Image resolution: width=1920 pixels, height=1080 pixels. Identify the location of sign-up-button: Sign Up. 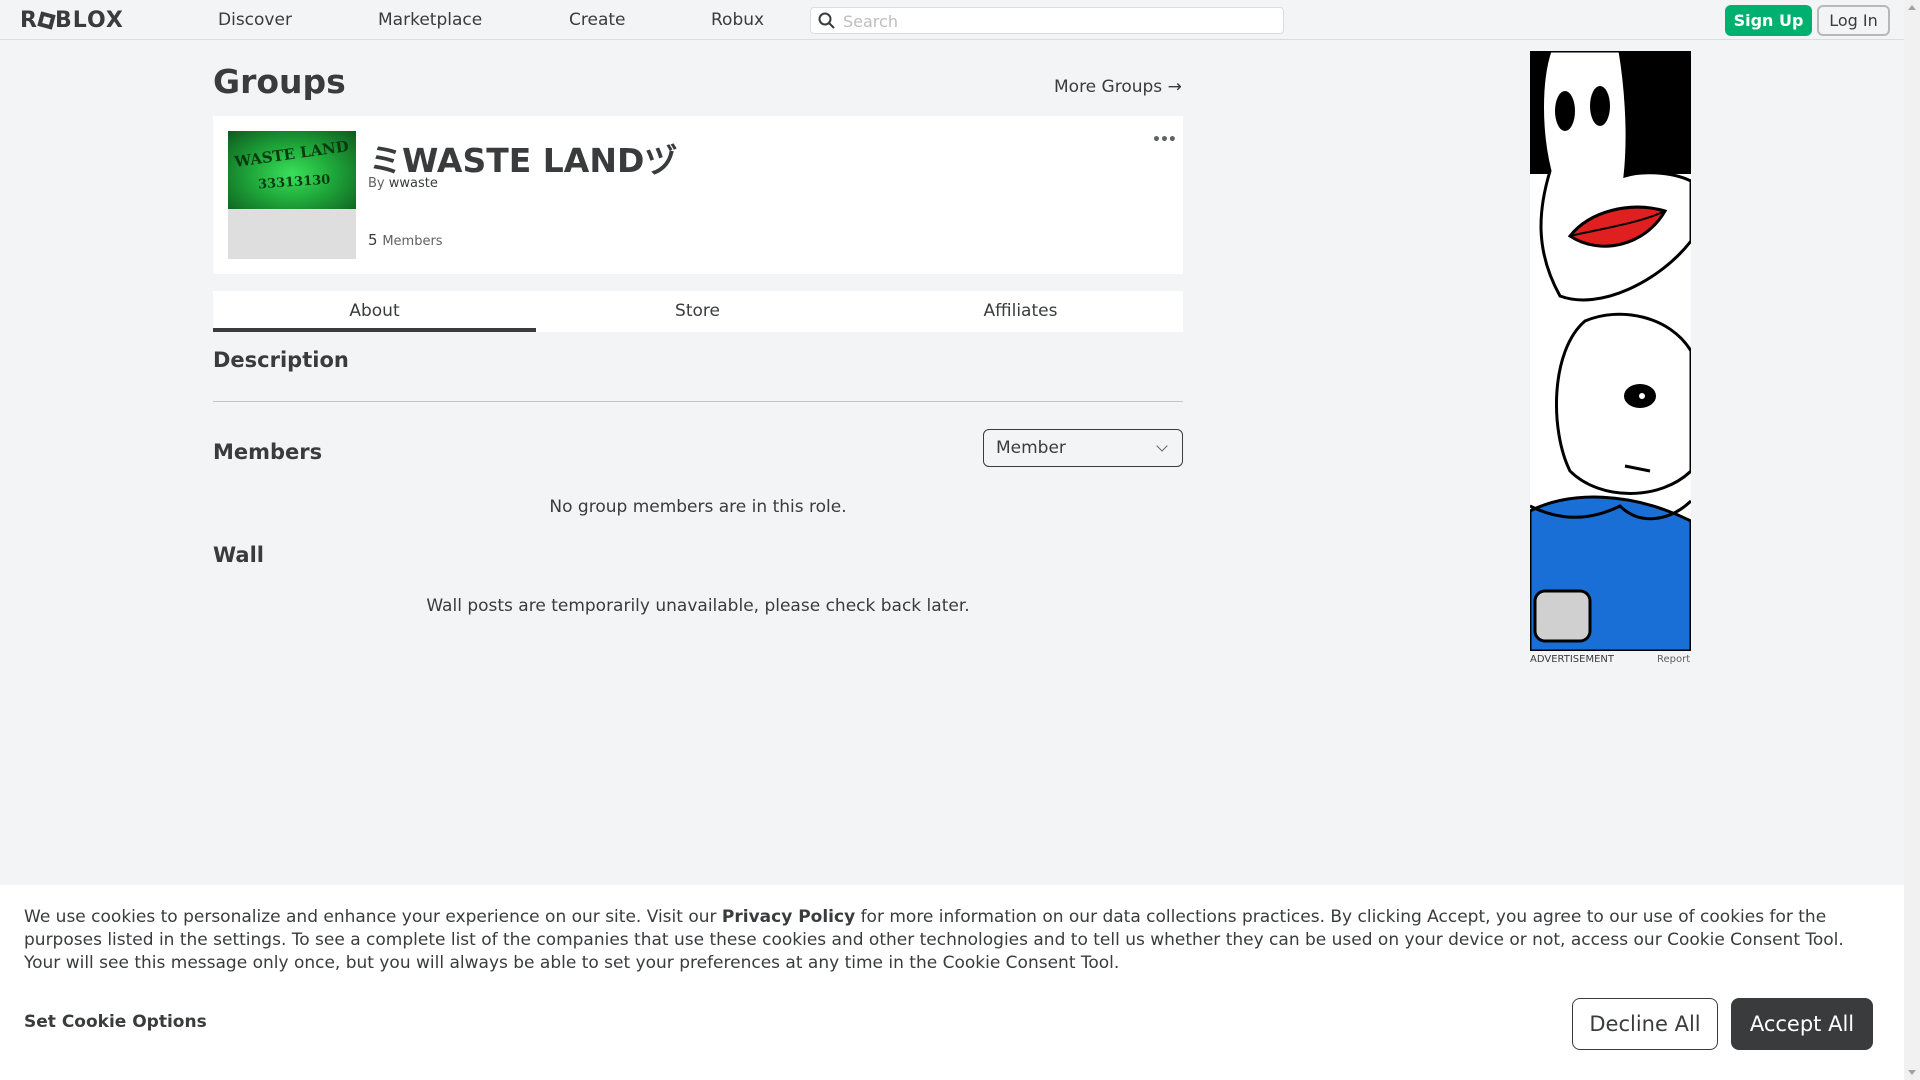
(1768, 20).